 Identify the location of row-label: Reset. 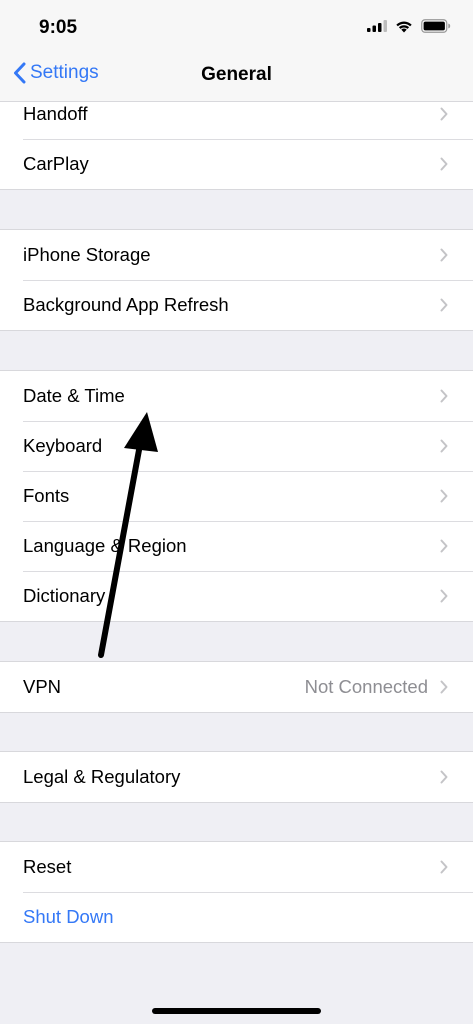
(47, 866).